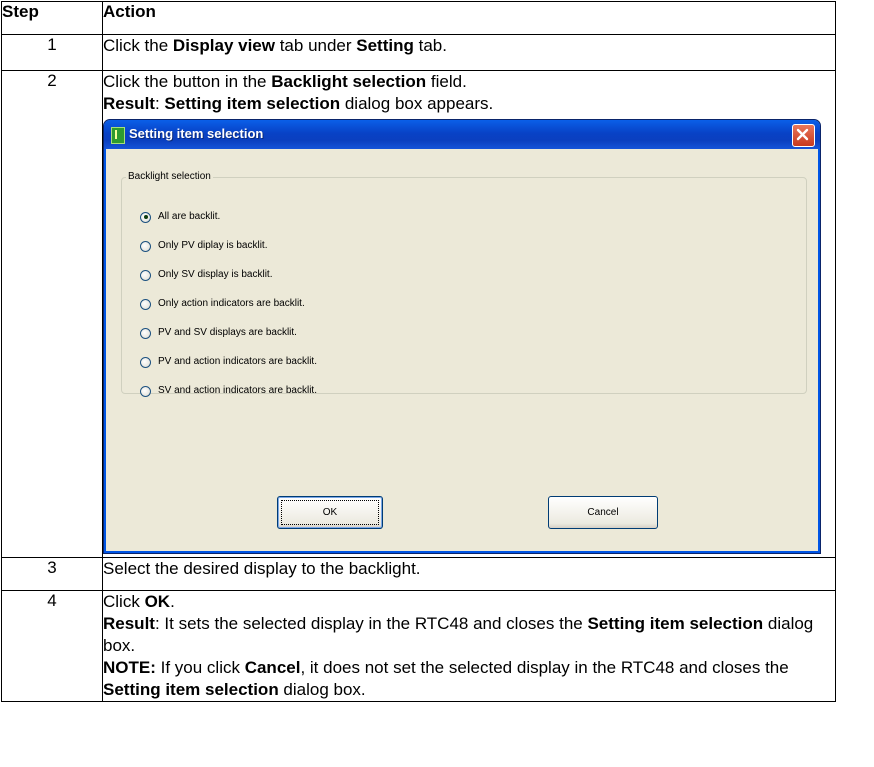 Image resolution: width=874 pixels, height=767 pixels. Describe the element at coordinates (462, 134) in the screenshot. I see `dialog-titlebar: Setting item selection` at that location.